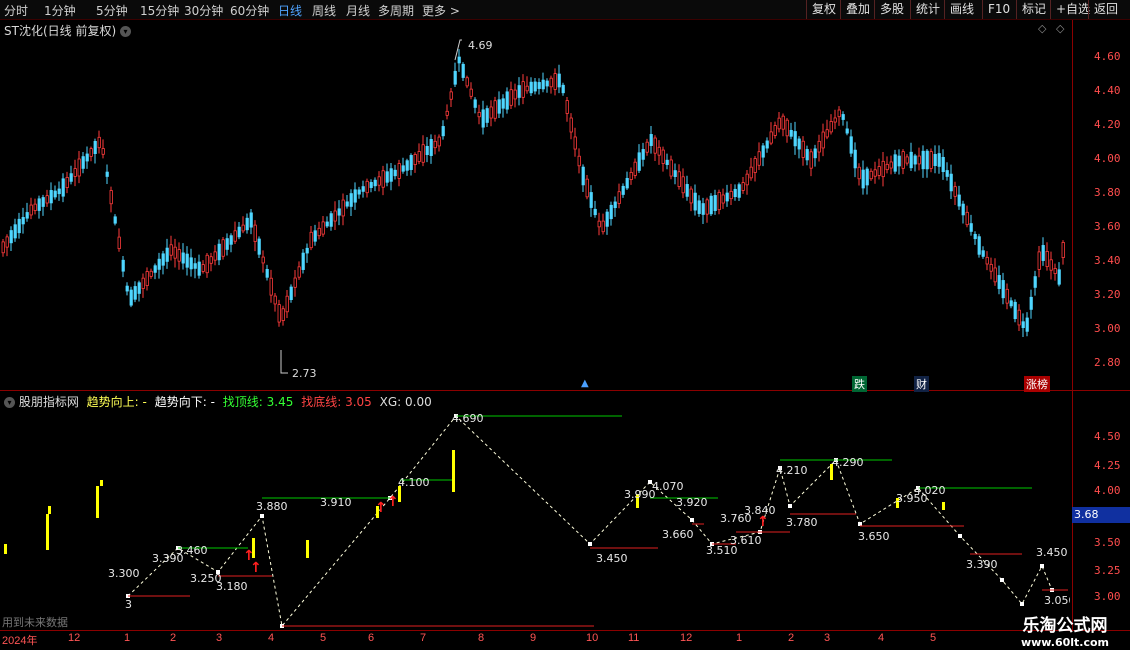 The height and width of the screenshot is (650, 1130). Describe the element at coordinates (891, 9) in the screenshot. I see `multi-stock-button: 多股` at that location.